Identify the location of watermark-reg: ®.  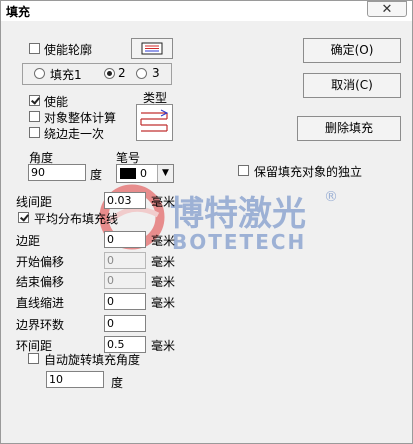
(331, 197).